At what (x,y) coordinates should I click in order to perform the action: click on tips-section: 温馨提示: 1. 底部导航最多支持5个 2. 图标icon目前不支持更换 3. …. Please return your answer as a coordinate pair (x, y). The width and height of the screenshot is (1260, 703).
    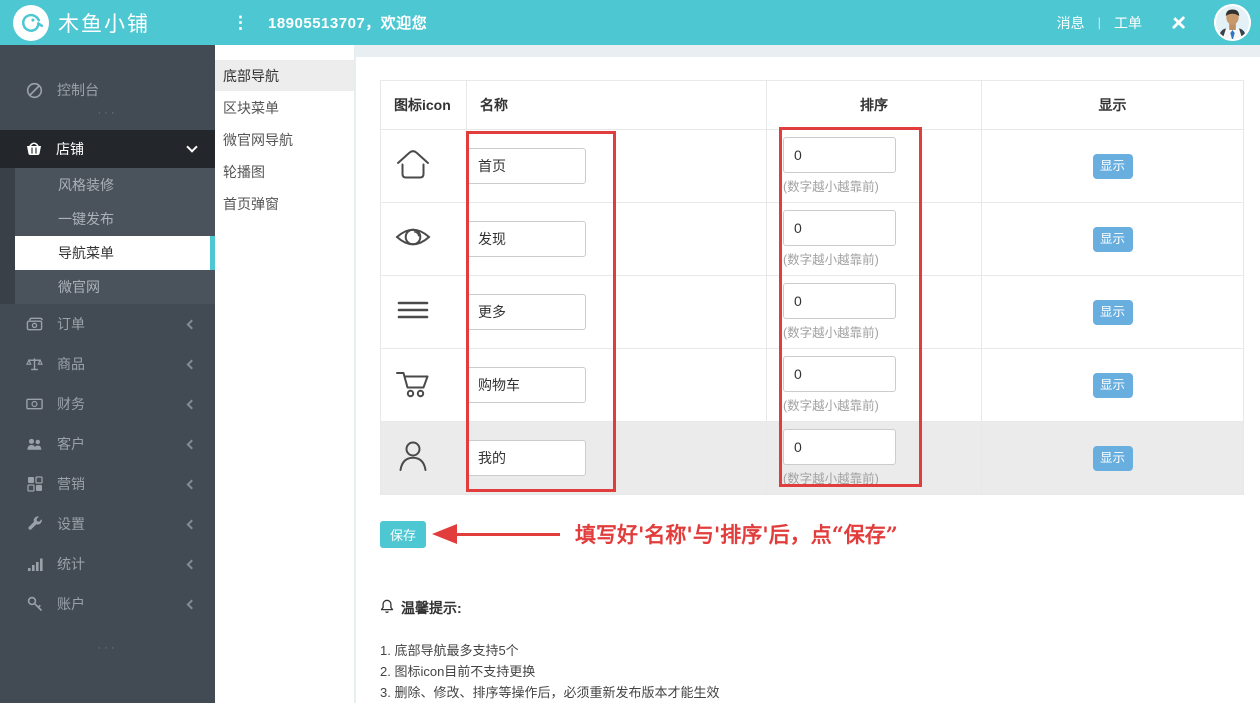
    Looking at the image, I should click on (549, 650).